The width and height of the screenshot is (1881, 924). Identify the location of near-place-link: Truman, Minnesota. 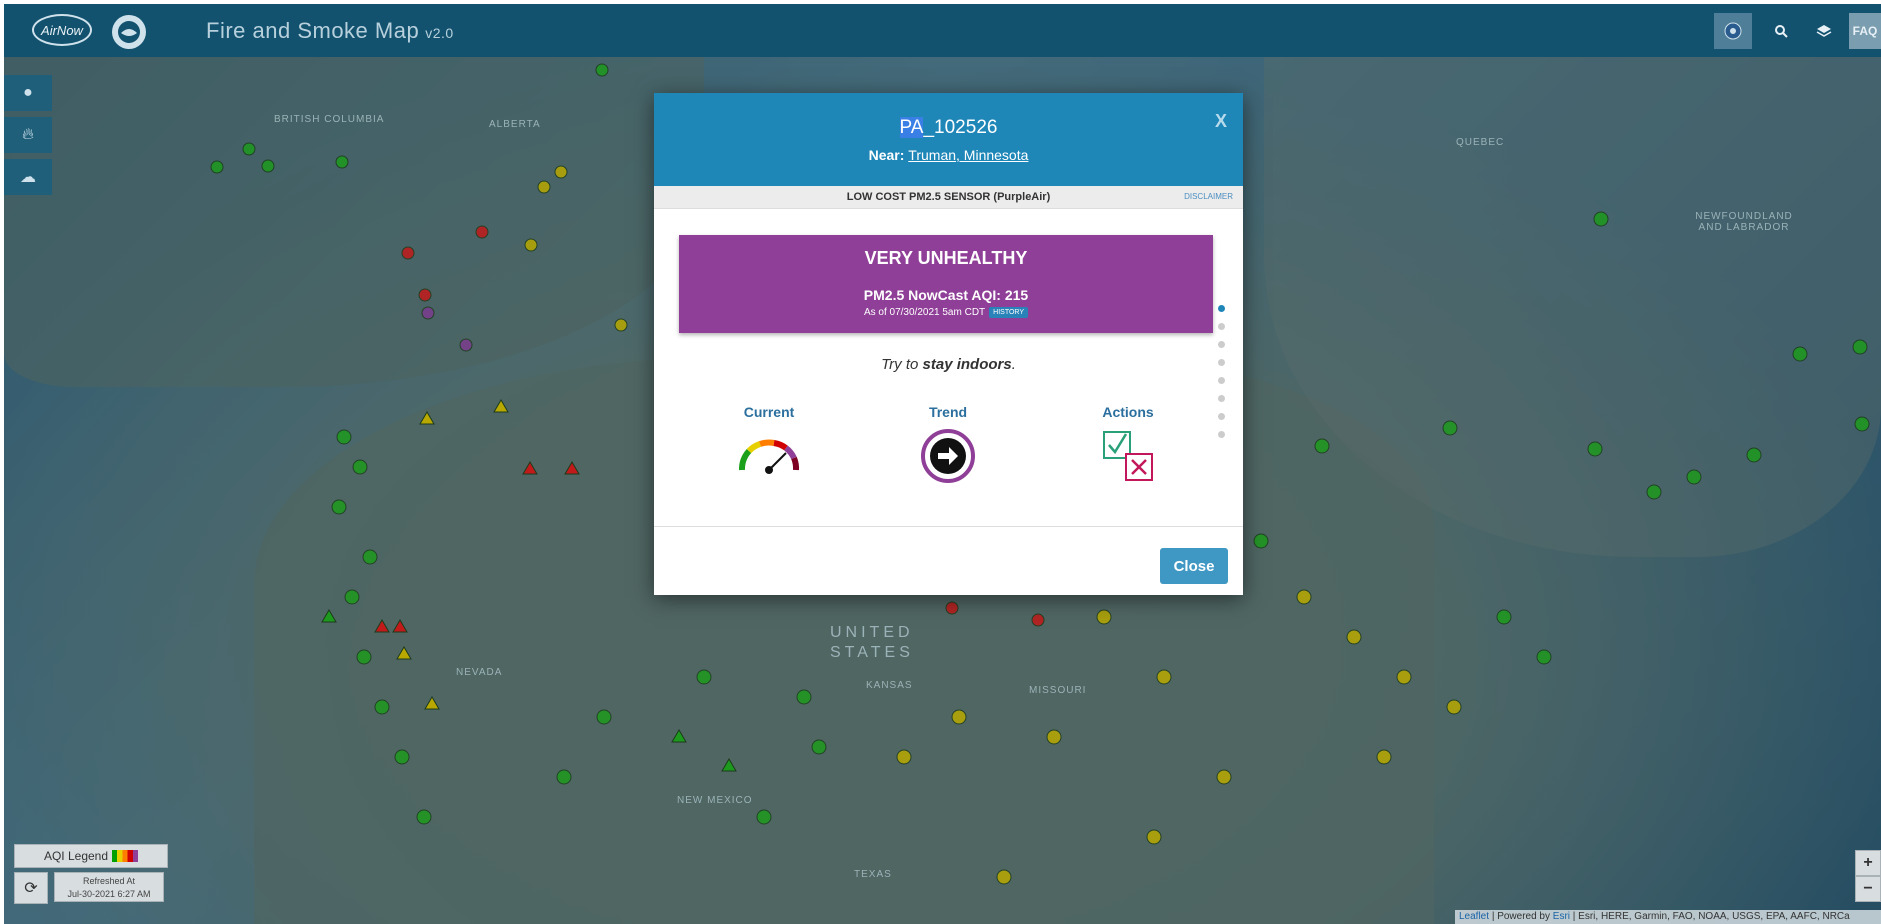
(968, 155).